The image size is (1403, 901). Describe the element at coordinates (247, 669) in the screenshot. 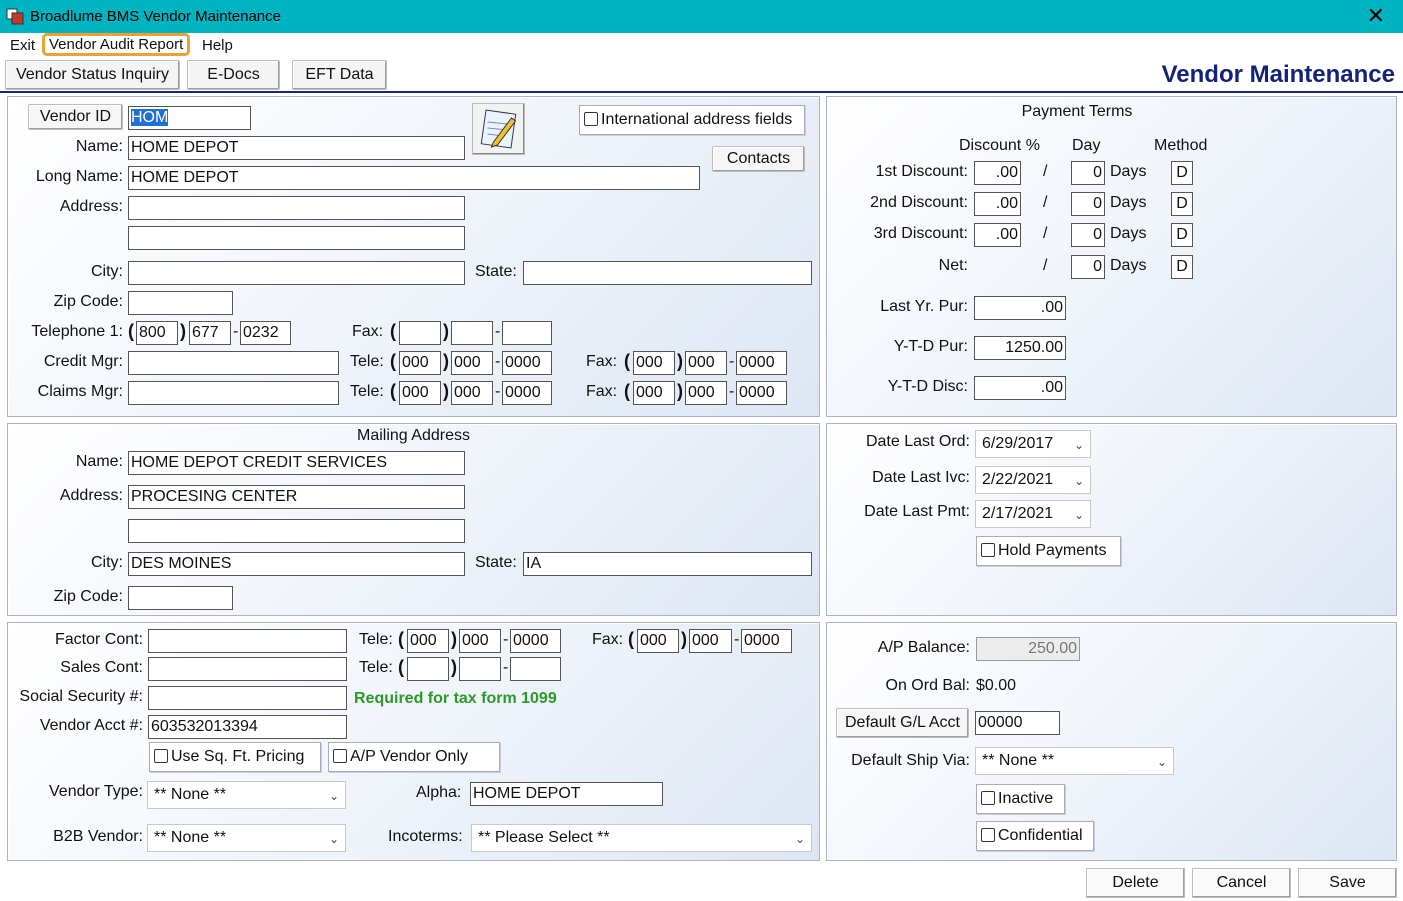

I see `sales-cont-input` at that location.